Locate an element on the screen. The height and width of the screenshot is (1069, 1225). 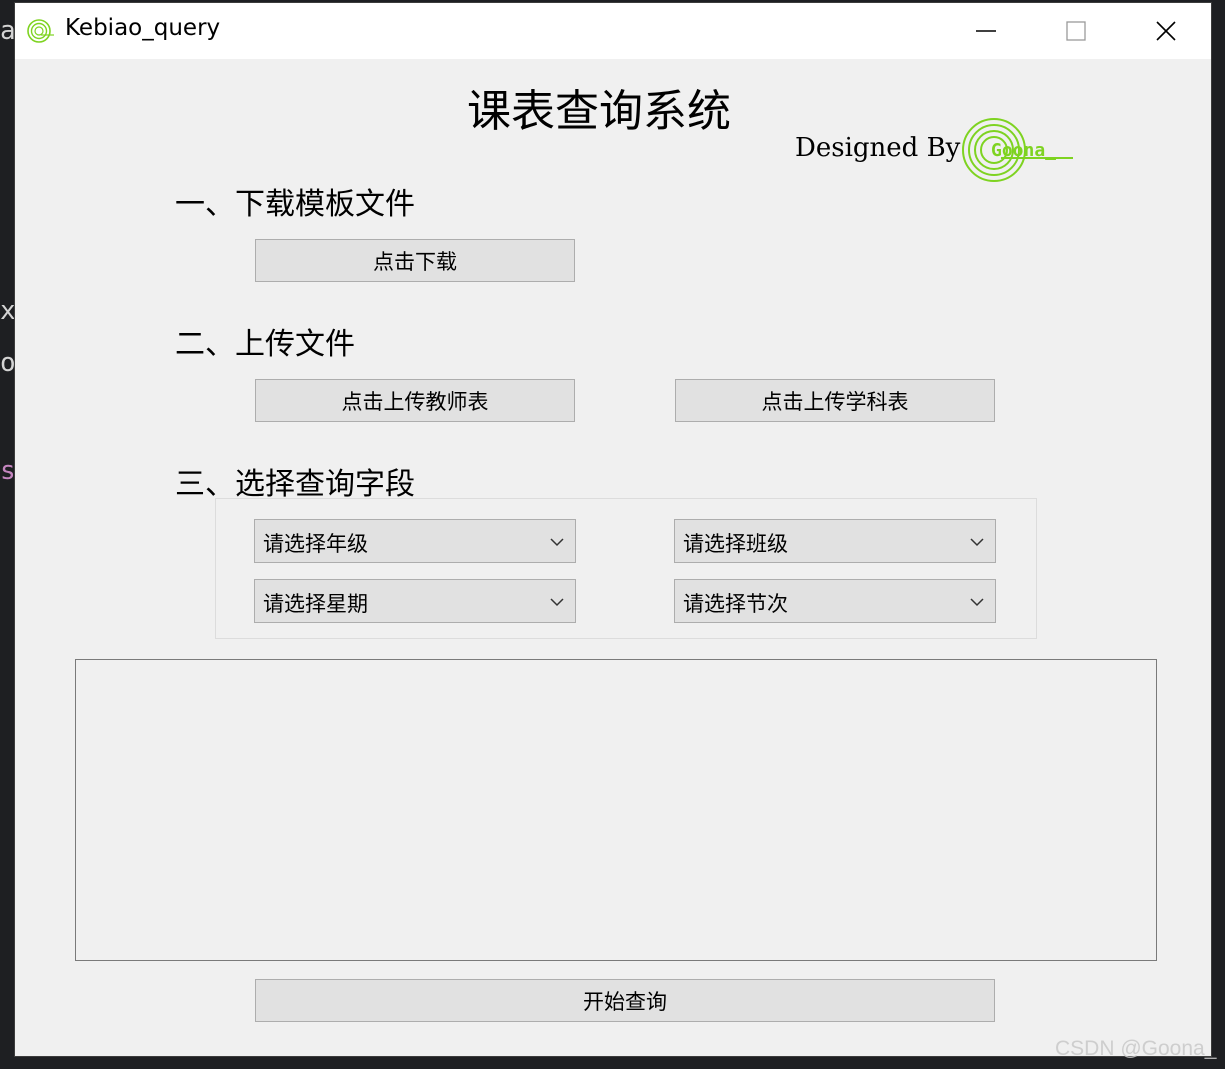
minimize-icon is located at coordinates (986, 31).